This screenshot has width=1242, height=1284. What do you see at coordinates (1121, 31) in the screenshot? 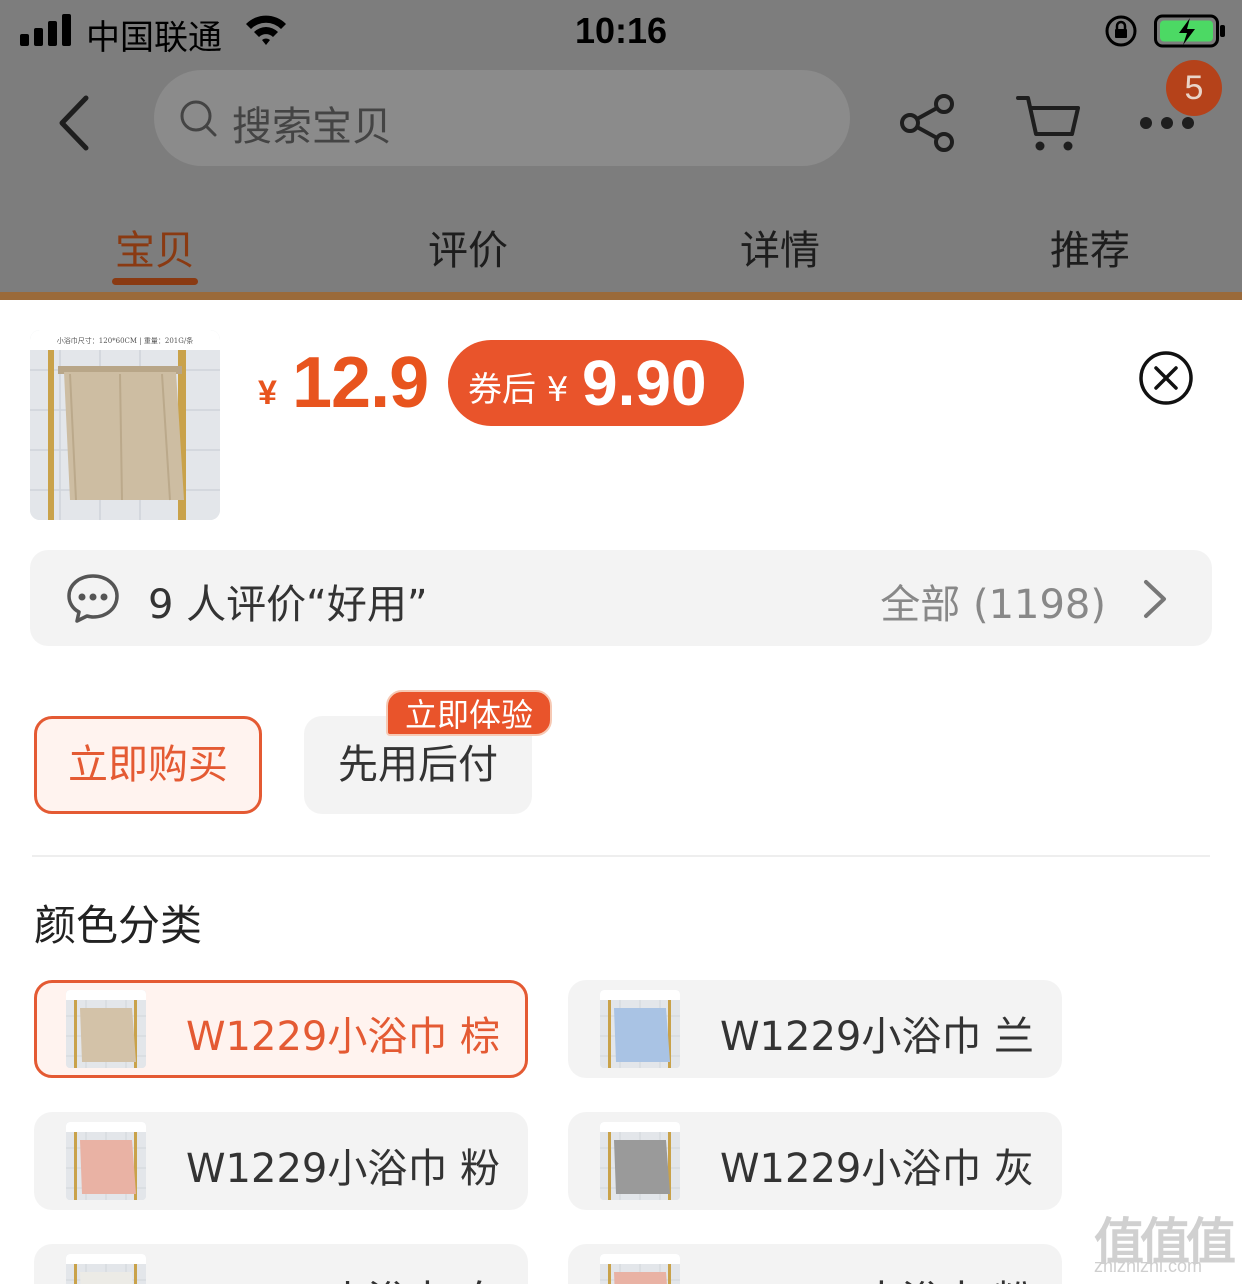
I see `orientation-lock-icon` at bounding box center [1121, 31].